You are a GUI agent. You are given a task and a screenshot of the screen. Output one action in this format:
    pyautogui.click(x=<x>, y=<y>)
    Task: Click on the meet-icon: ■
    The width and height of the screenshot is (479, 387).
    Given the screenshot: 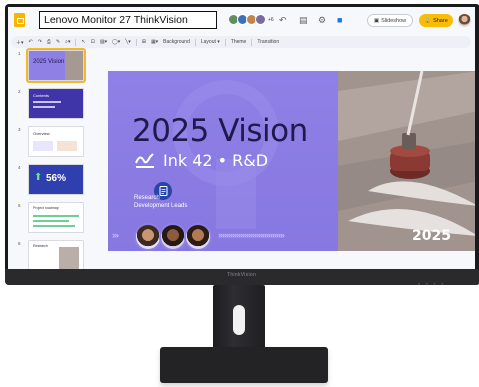 What is the action you would take?
    pyautogui.click(x=339, y=20)
    